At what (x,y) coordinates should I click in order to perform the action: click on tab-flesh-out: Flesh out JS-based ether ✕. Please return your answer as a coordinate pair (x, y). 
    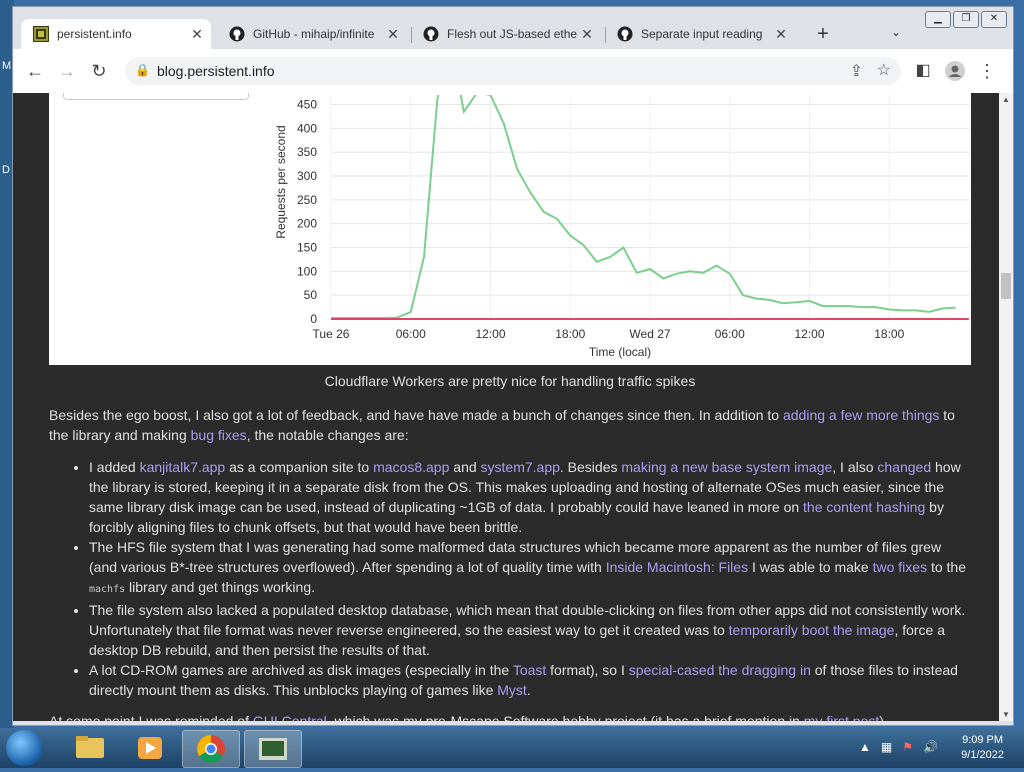
    Looking at the image, I should click on (506, 34).